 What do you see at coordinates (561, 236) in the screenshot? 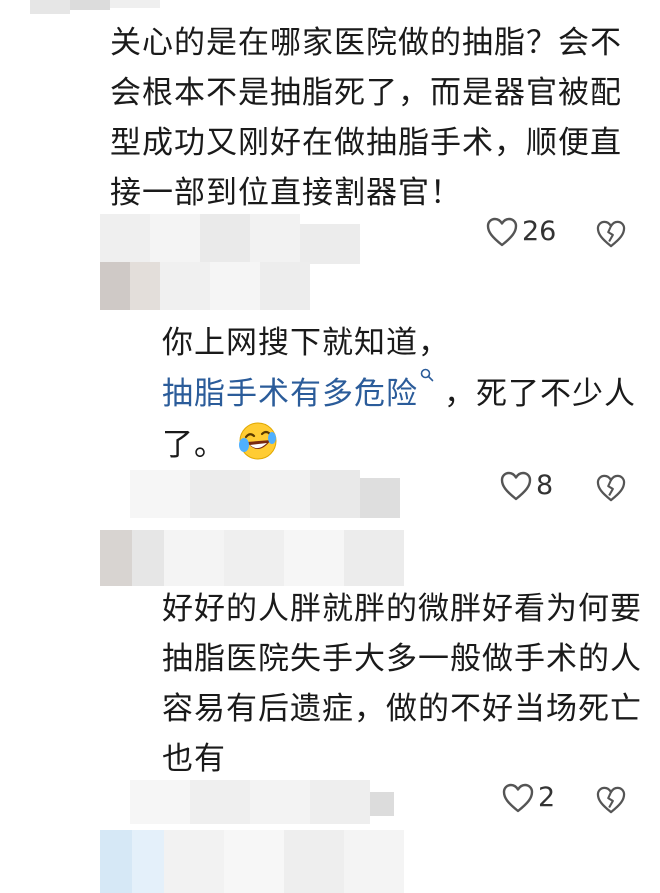
I see `comment-actions: 26` at bounding box center [561, 236].